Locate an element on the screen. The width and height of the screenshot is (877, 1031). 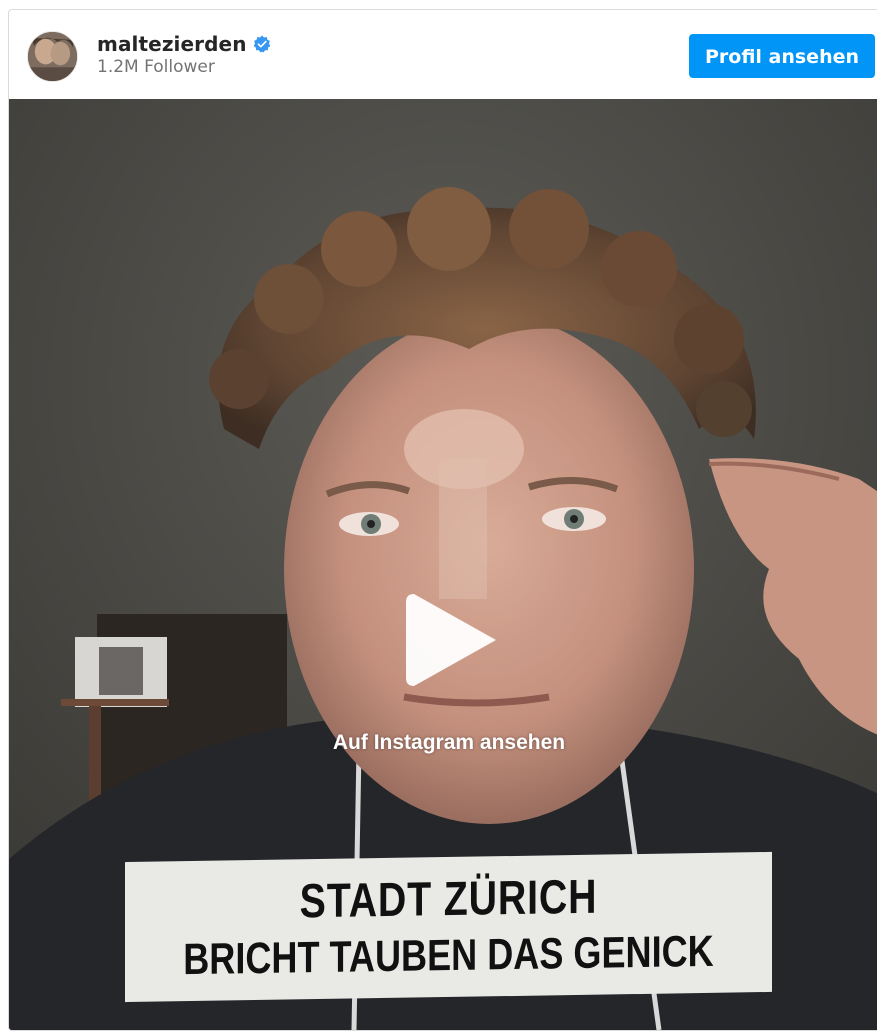
user-info: maltezierden 1.2M Follower is located at coordinates (184, 54).